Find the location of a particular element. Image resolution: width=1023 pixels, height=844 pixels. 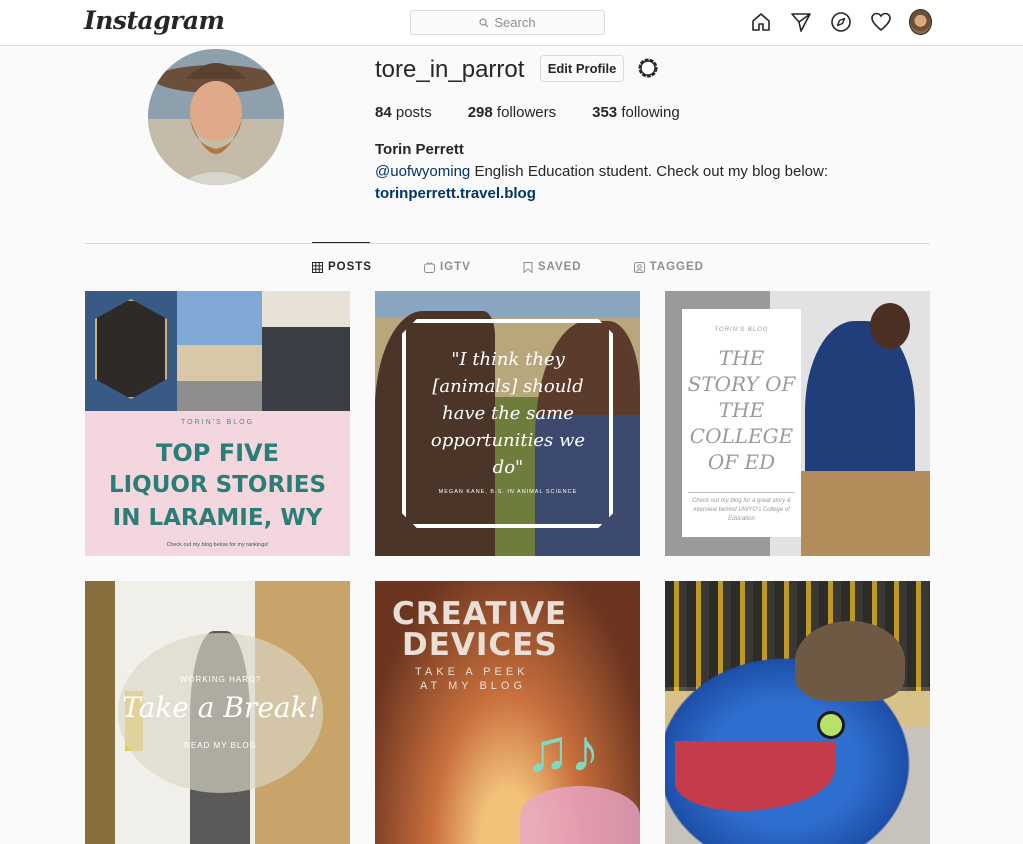

instagram-logo: Instagram is located at coordinates (154, 20).